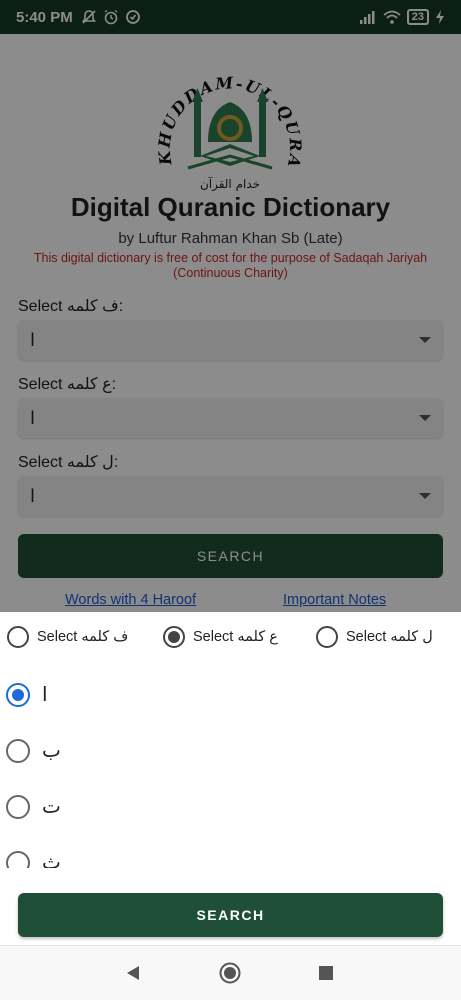 The height and width of the screenshot is (1000, 461). I want to click on letter-item-tha: ث, so click(33, 859).